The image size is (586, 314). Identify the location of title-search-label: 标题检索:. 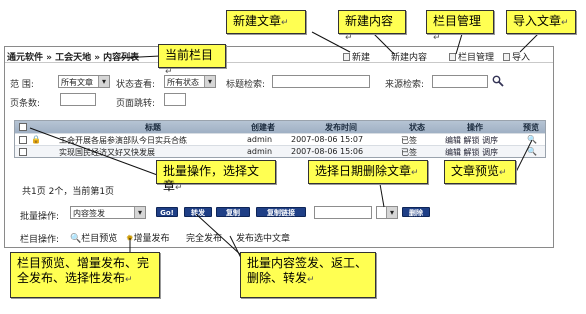
(246, 85).